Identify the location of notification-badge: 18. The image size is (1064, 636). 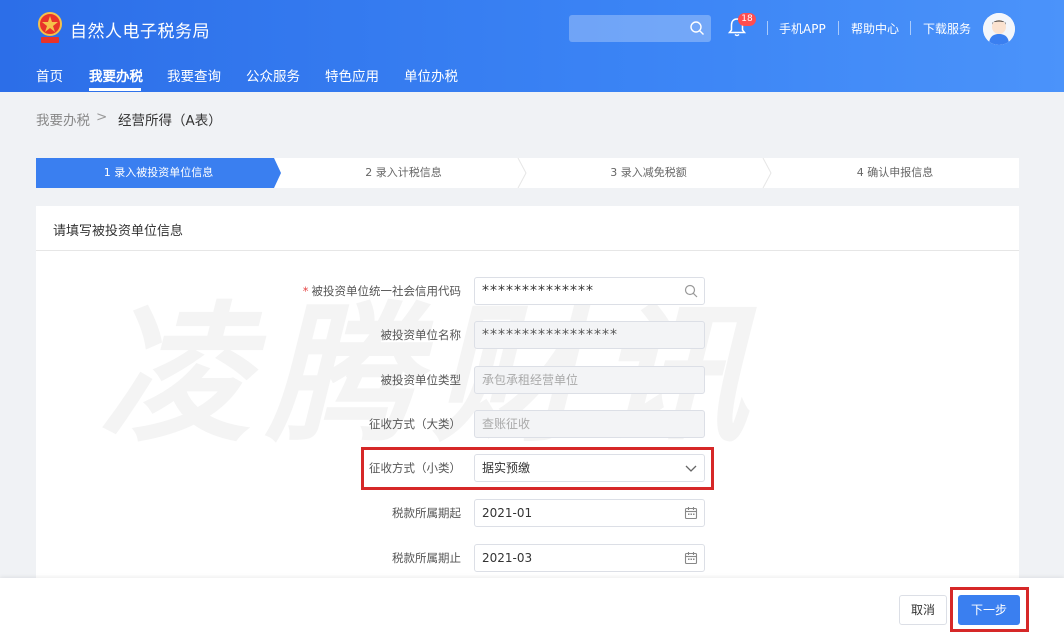
(747, 19).